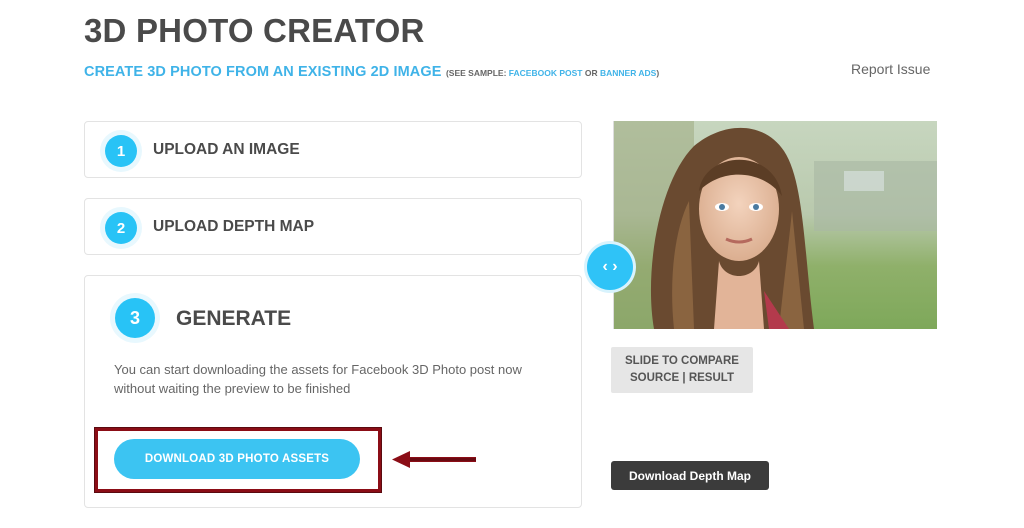  Describe the element at coordinates (121, 228) in the screenshot. I see `step-2-number: 2` at that location.